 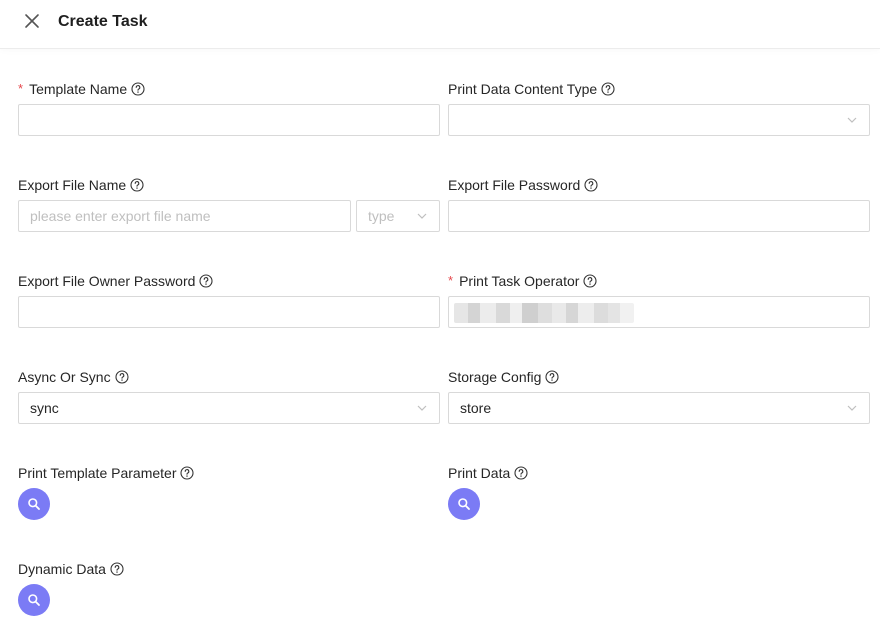 I want to click on export-file-owner-password-field: Export File Owner Password, so click(x=229, y=300).